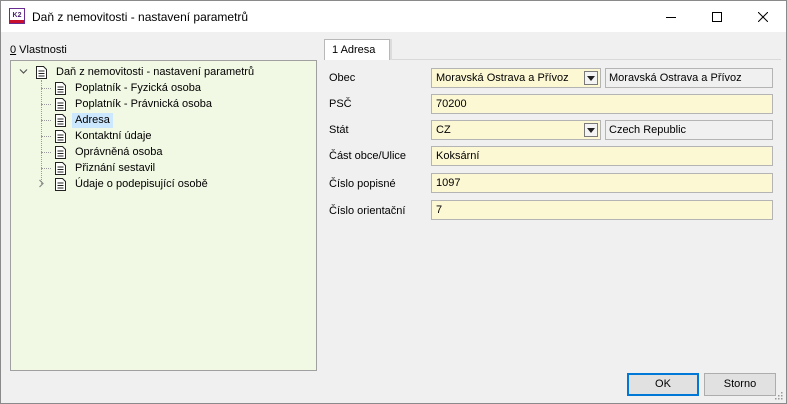 Image resolution: width=787 pixels, height=404 pixels. Describe the element at coordinates (778, 395) in the screenshot. I see `resize-grip-icon` at that location.